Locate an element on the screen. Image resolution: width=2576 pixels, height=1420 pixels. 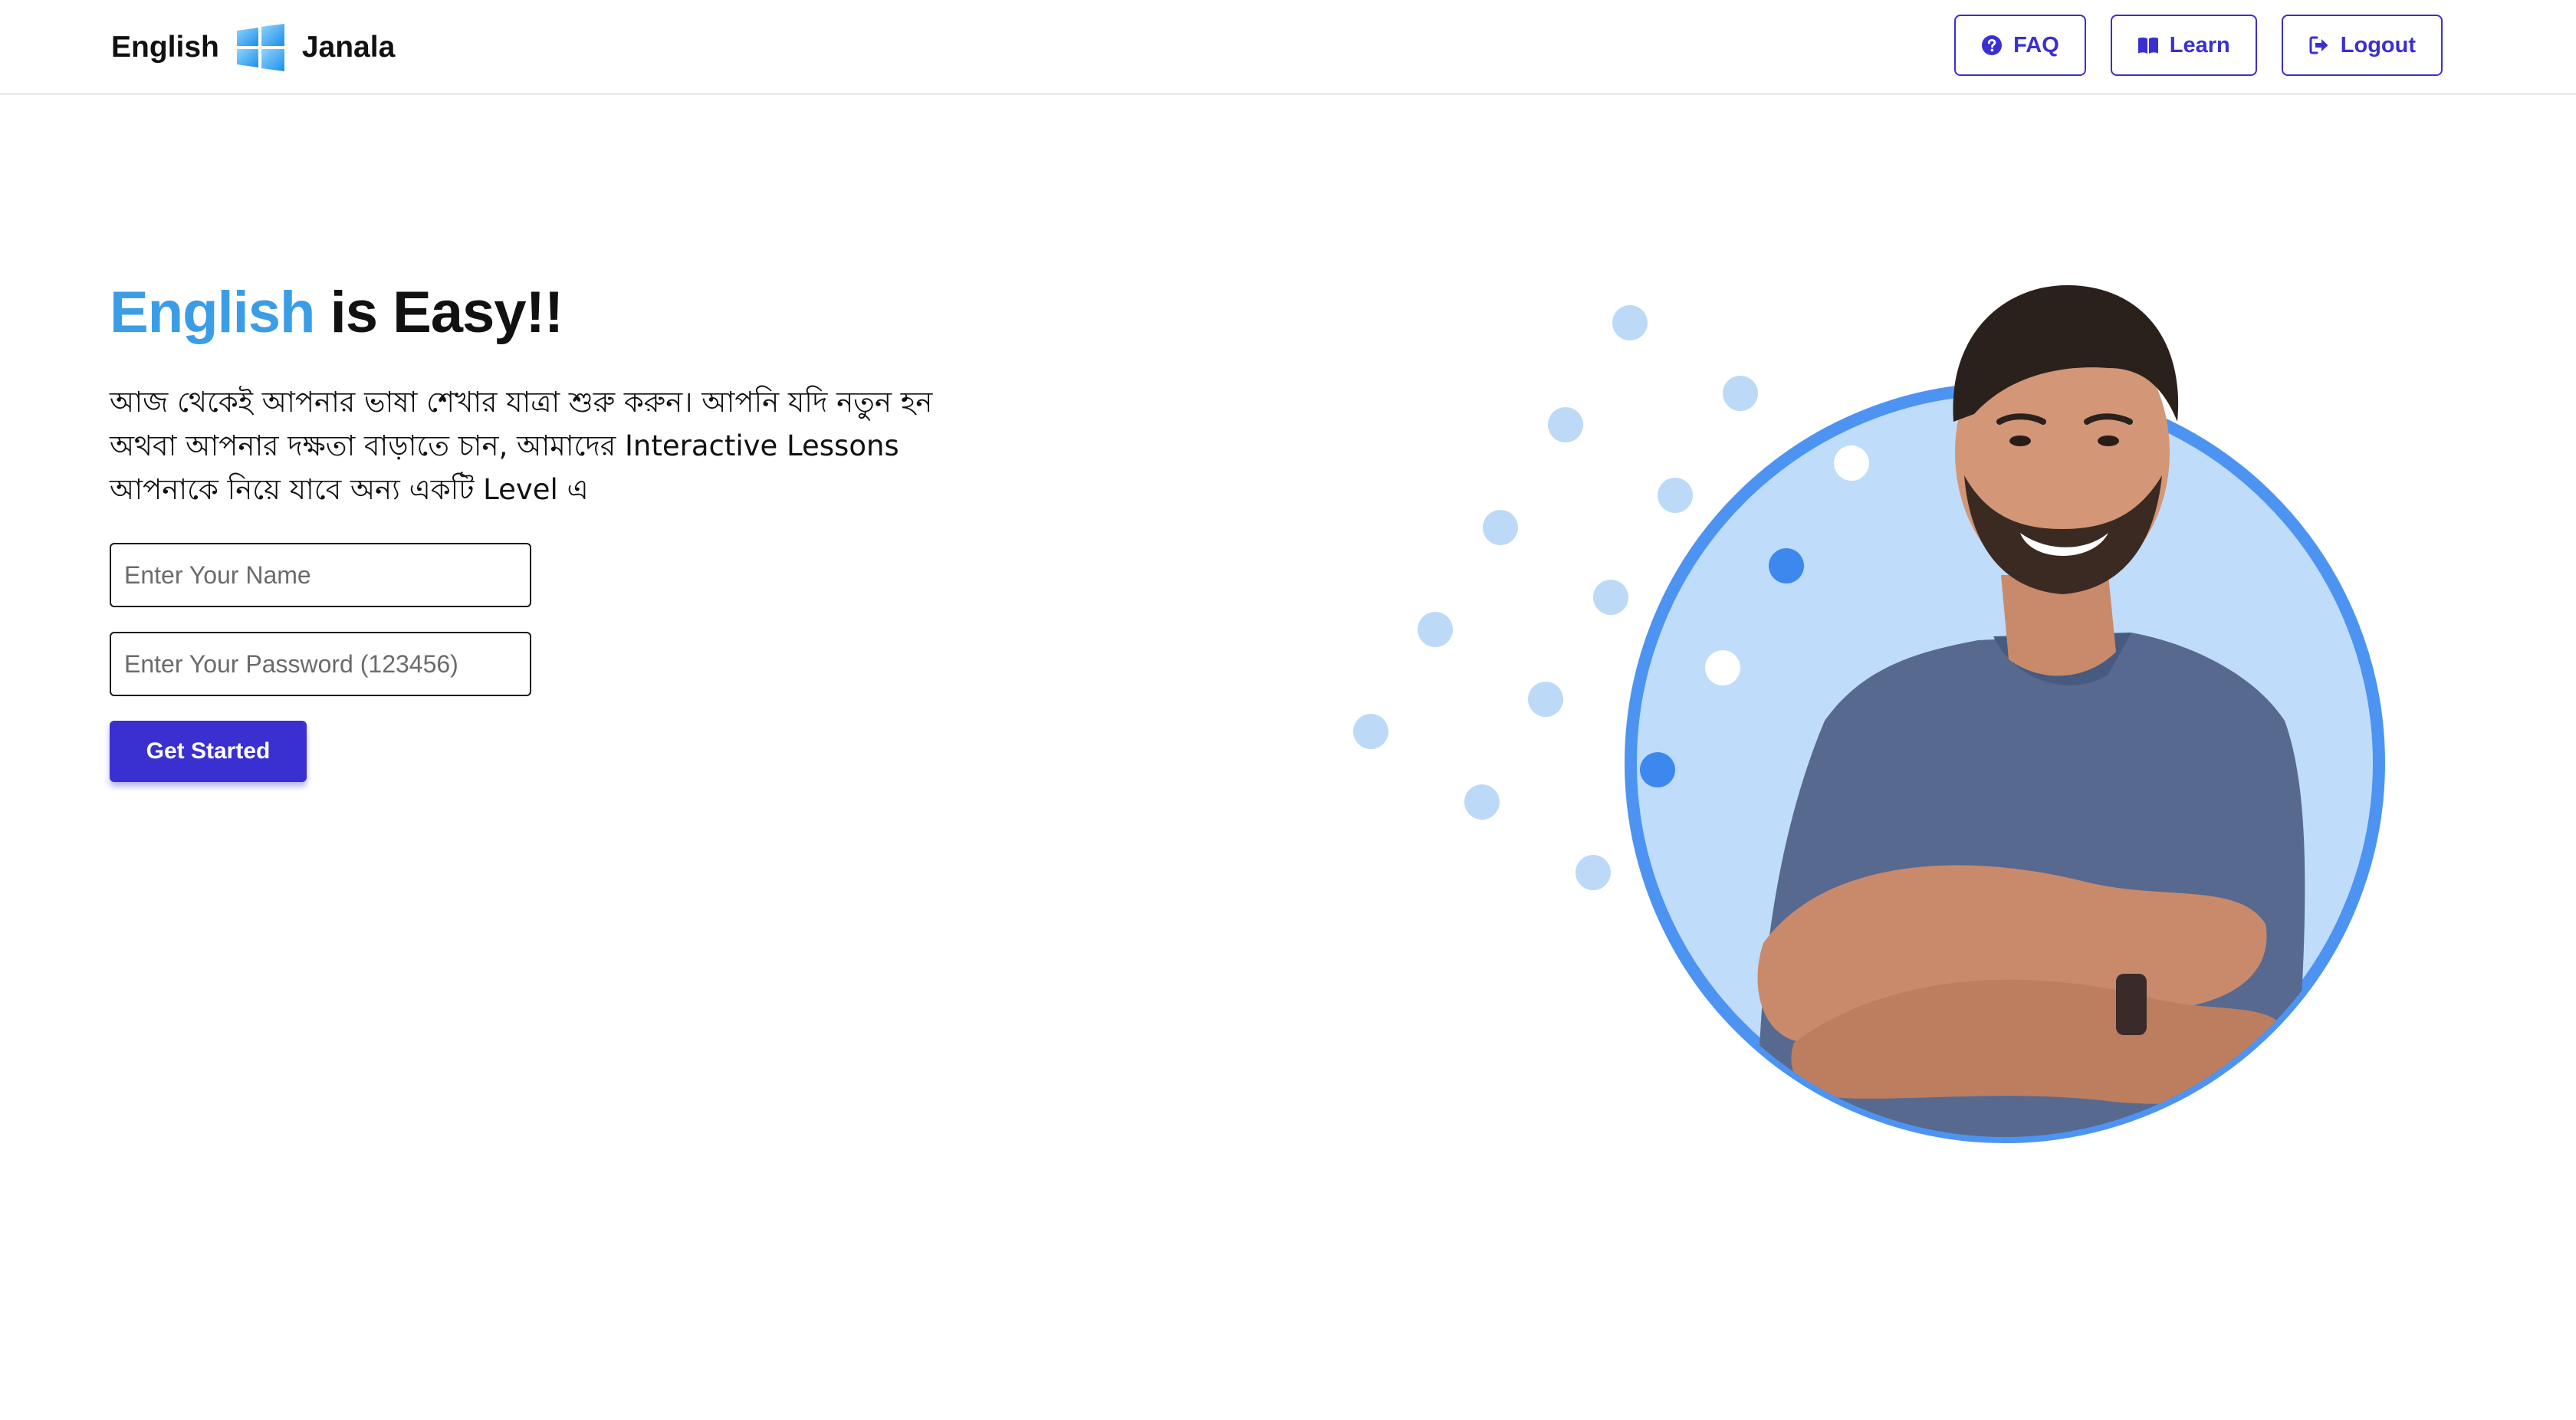
hero-title-rest: is Easy!! is located at coordinates (439, 312).